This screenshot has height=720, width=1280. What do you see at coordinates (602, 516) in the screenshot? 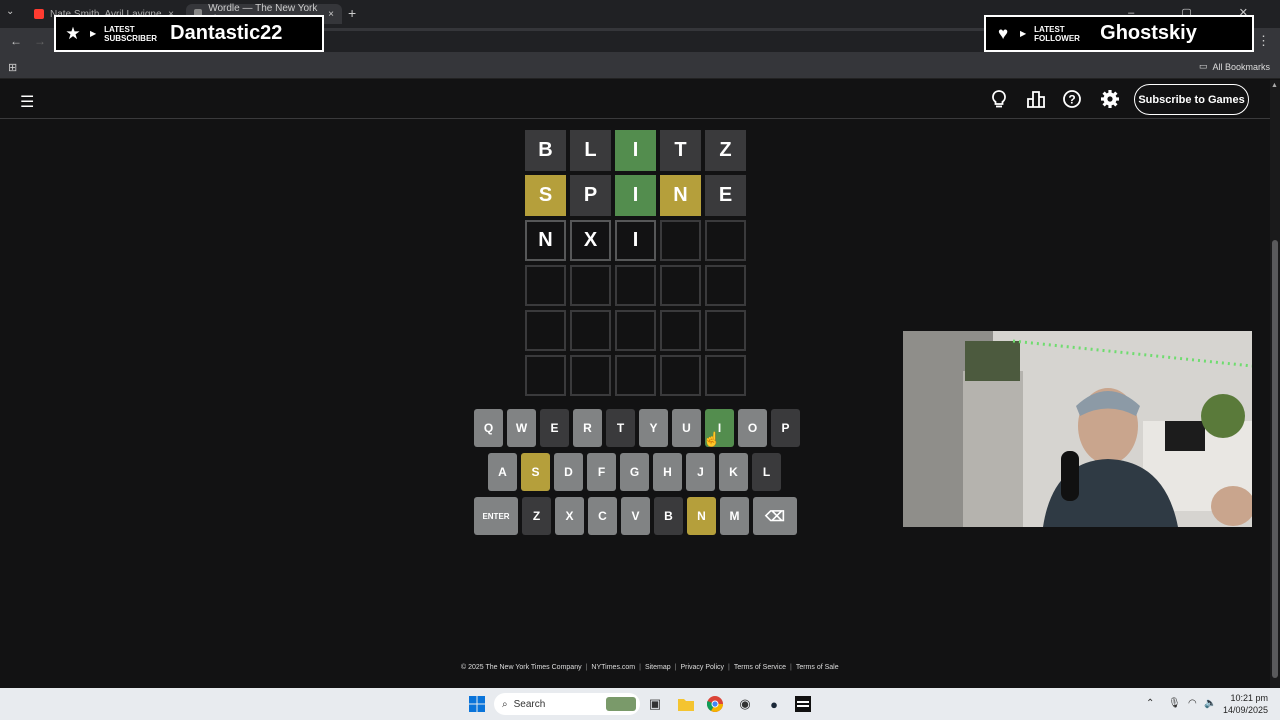
I see `key-c: C` at bounding box center [602, 516].